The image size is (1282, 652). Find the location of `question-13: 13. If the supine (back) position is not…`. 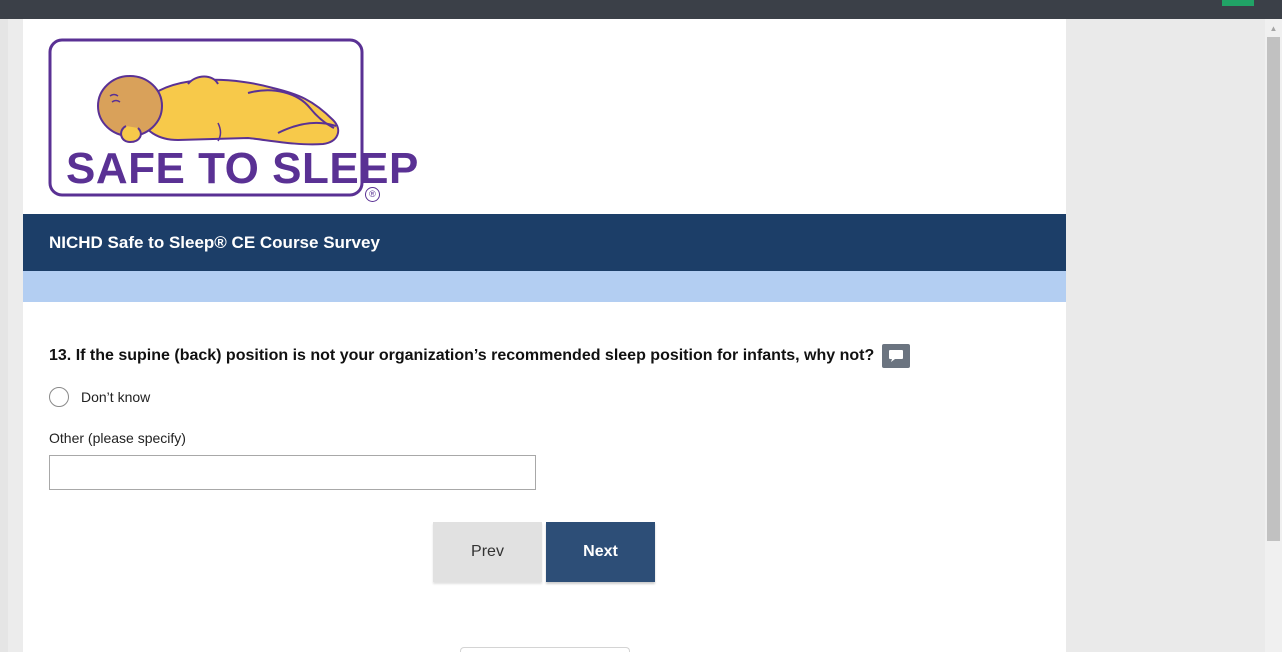

question-13: 13. If the supine (back) position is not… is located at coordinates (480, 356).